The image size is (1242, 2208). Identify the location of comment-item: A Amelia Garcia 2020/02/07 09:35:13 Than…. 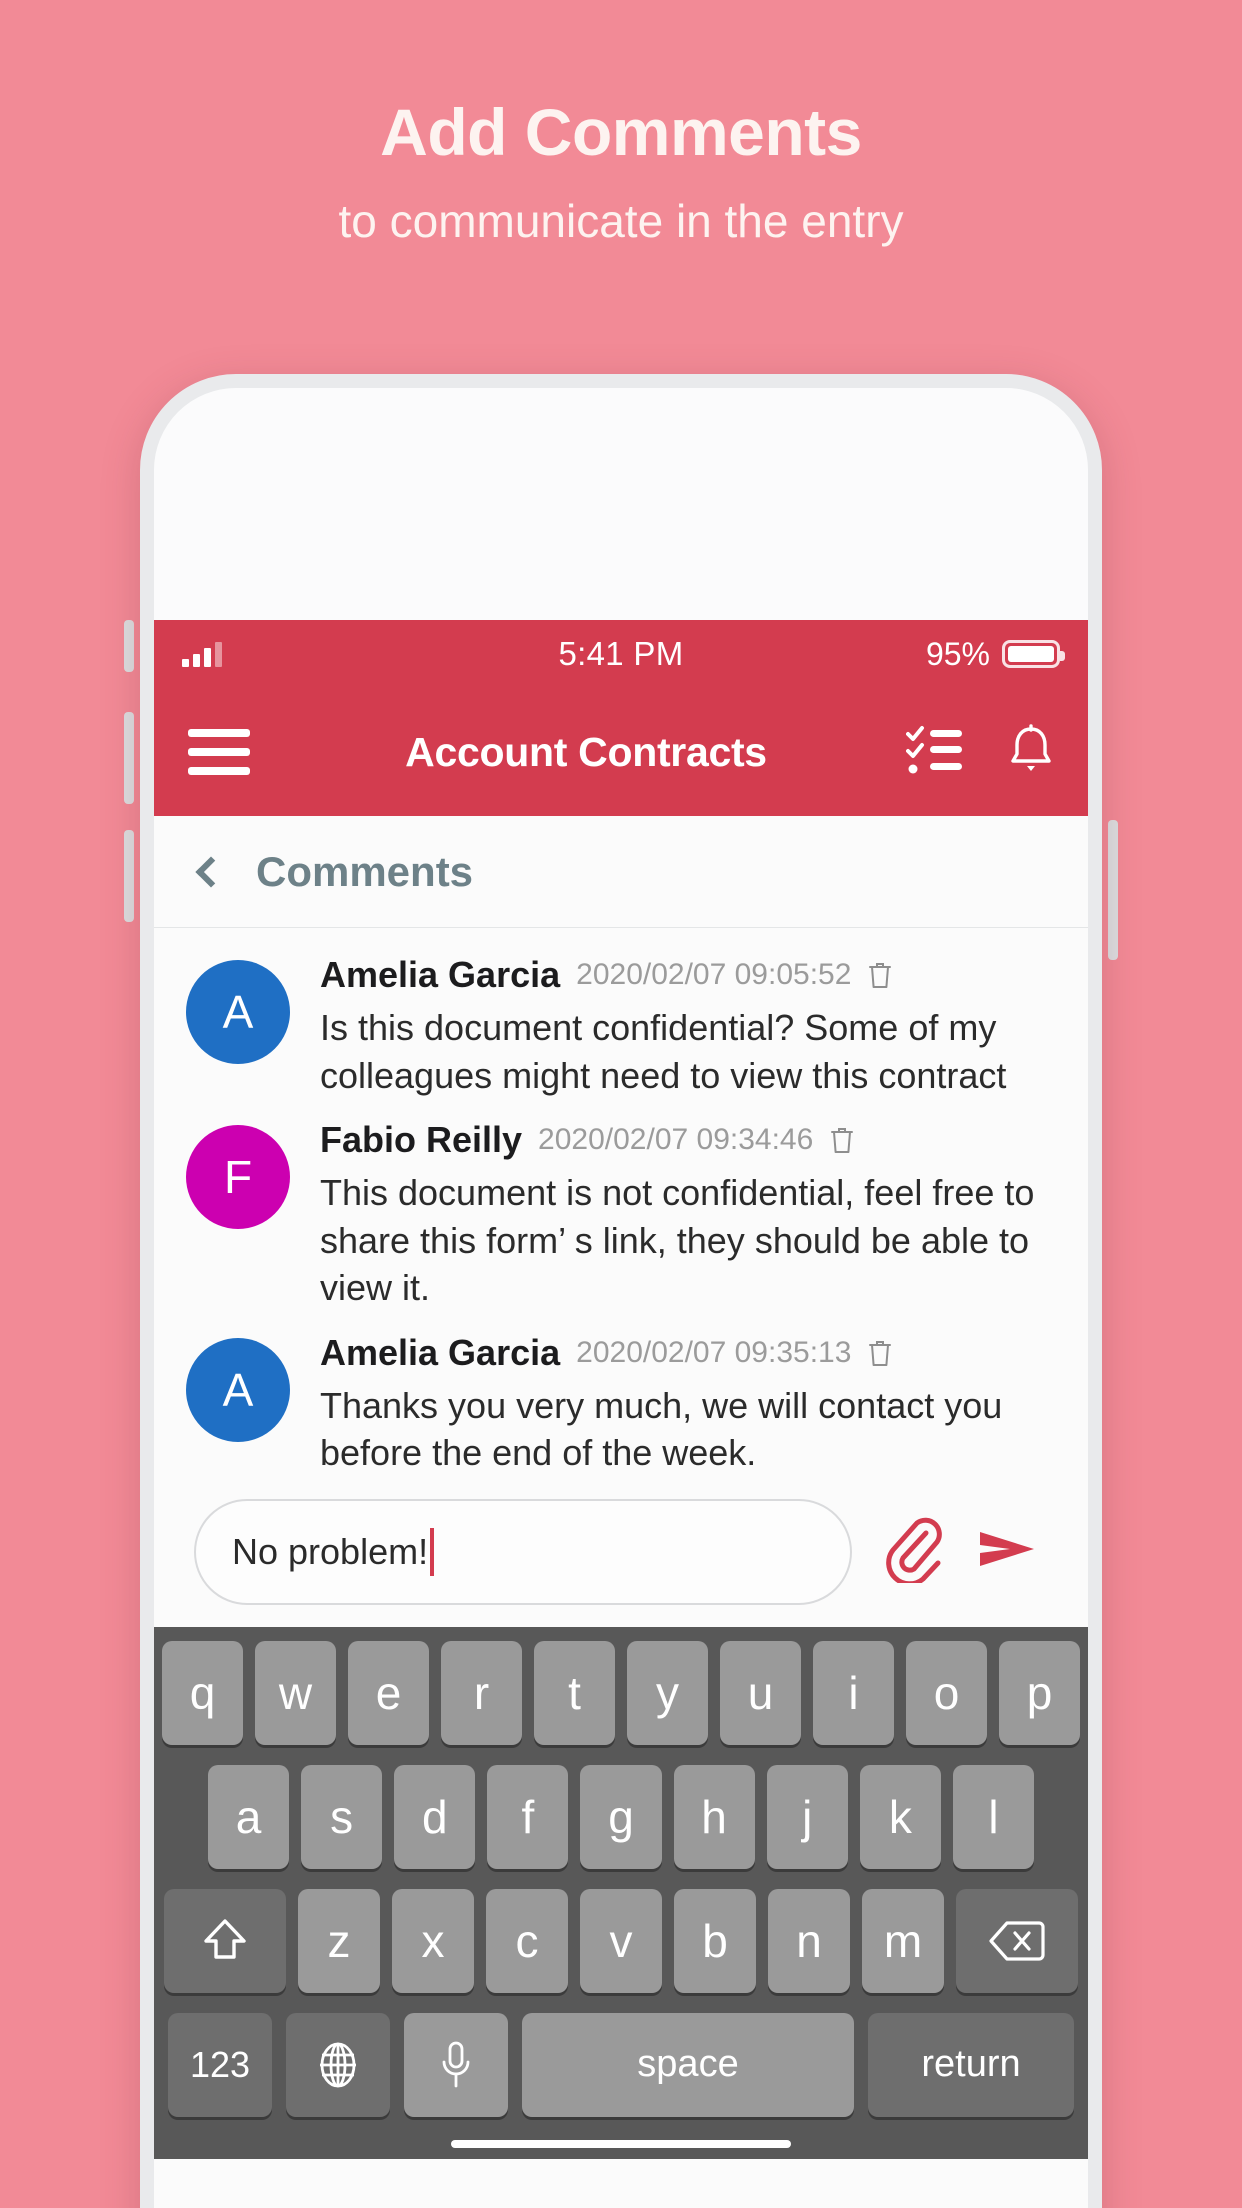
(621, 1400).